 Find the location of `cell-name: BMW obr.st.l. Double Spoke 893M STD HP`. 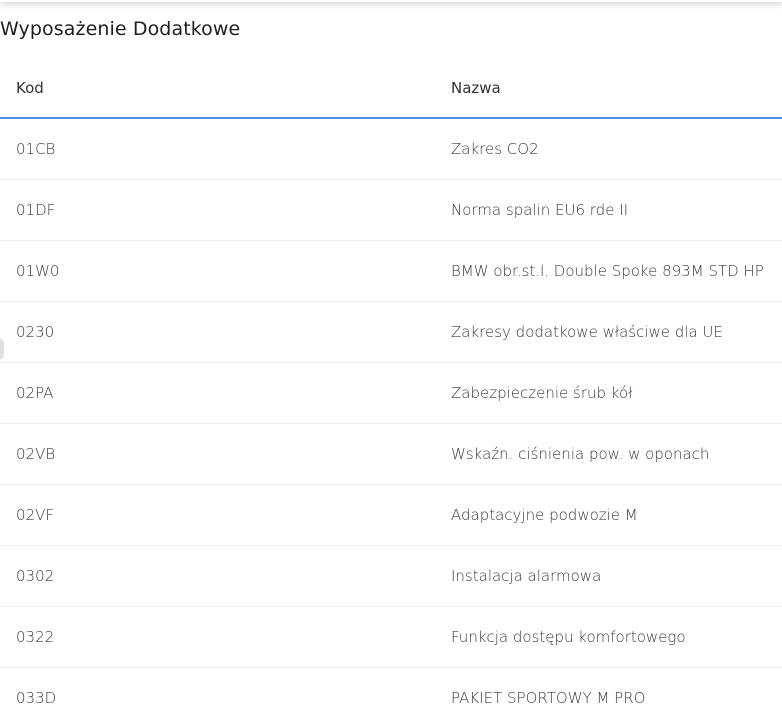

cell-name: BMW obr.st.l. Double Spoke 893M STD HP is located at coordinates (608, 271).